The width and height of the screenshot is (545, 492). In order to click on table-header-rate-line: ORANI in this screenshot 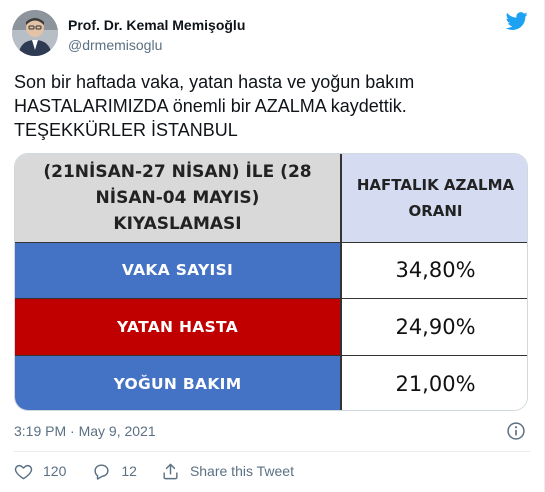, I will do `click(435, 211)`.